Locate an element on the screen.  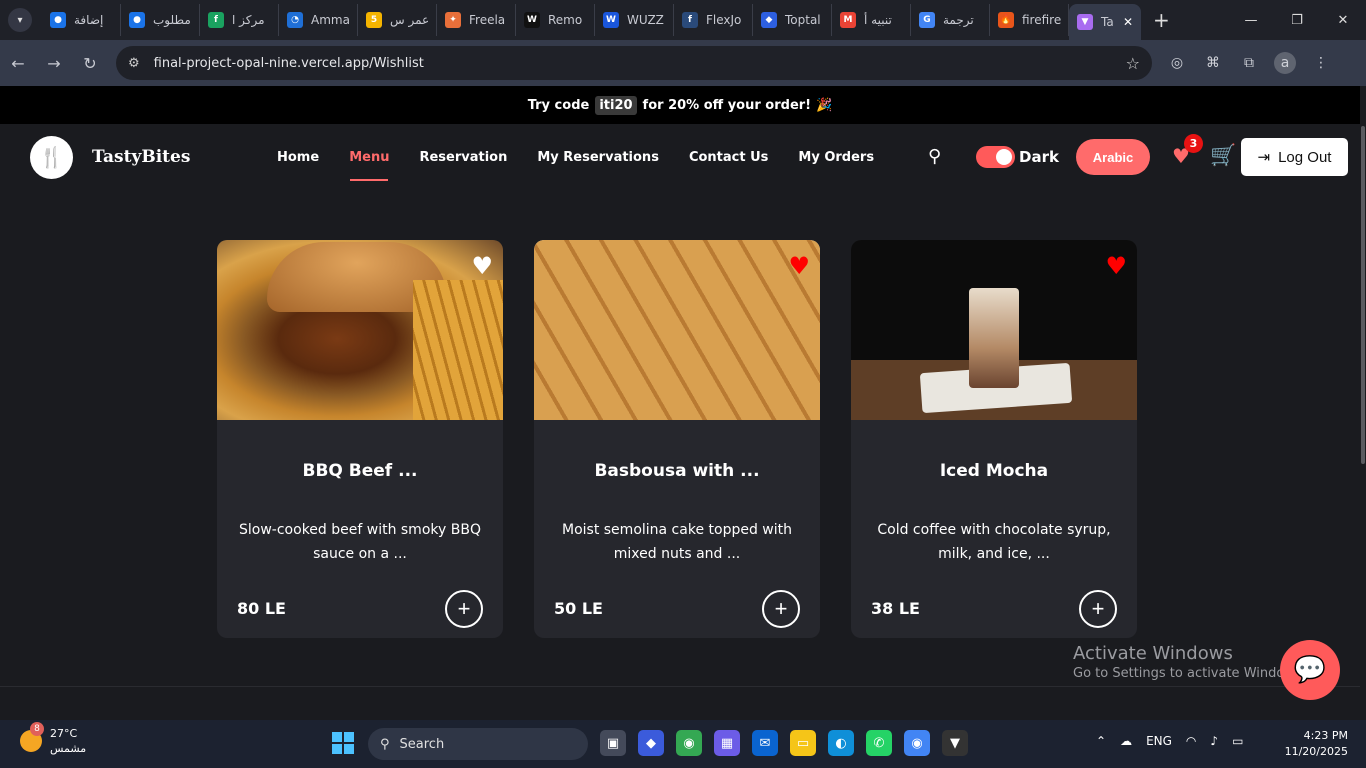
logout-button: ⇥ Log Out is located at coordinates (1294, 157).